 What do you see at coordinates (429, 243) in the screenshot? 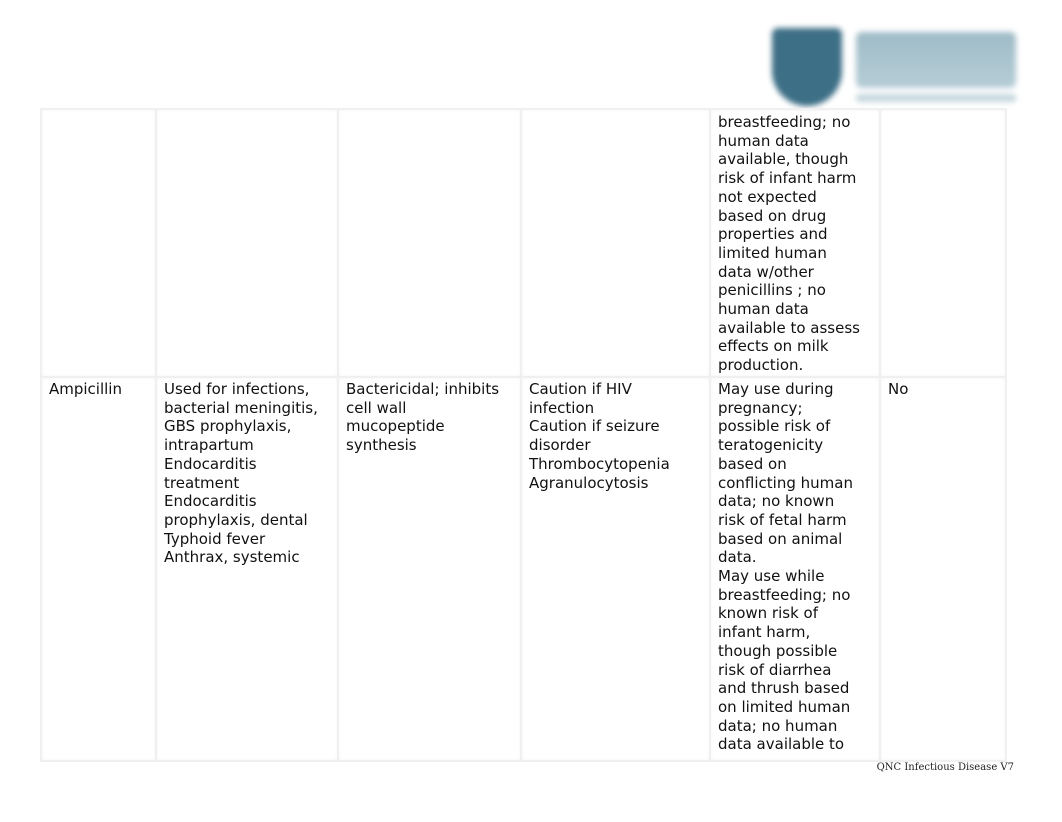
I see `mechanism-cell` at bounding box center [429, 243].